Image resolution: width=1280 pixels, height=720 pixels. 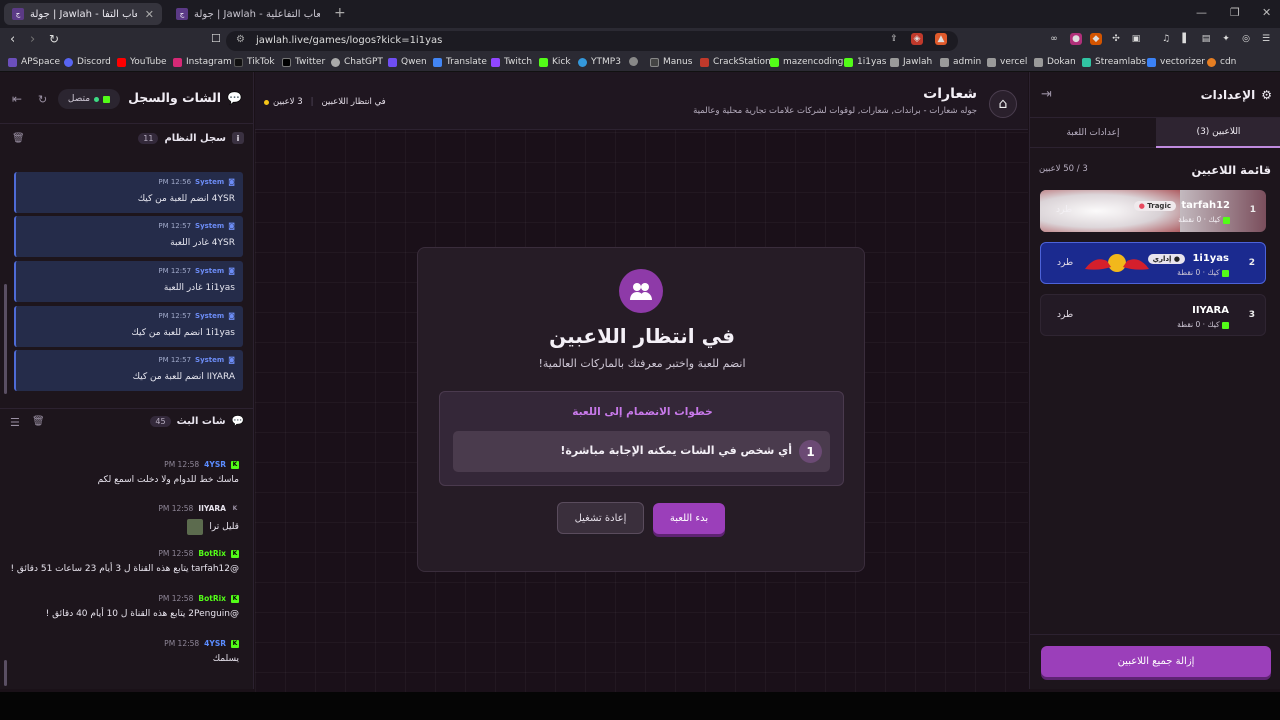 I want to click on tab-players: اللاعبين (3), so click(x=1218, y=133).